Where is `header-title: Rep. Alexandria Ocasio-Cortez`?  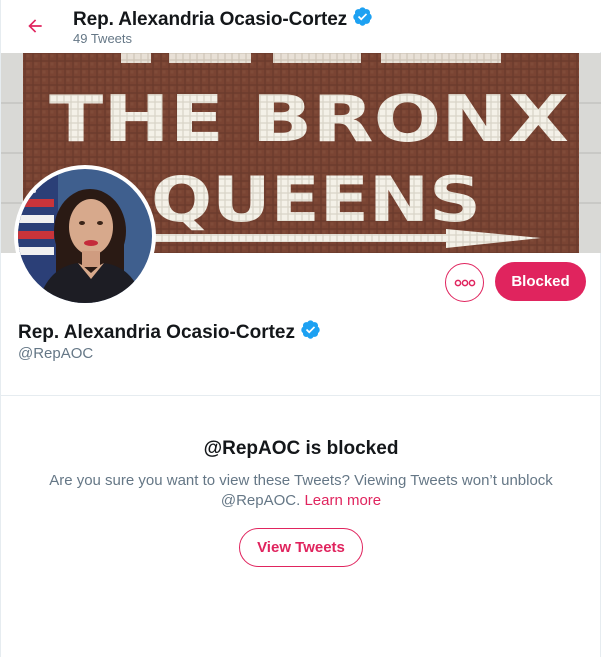
header-title: Rep. Alexandria Ocasio-Cortez is located at coordinates (223, 19).